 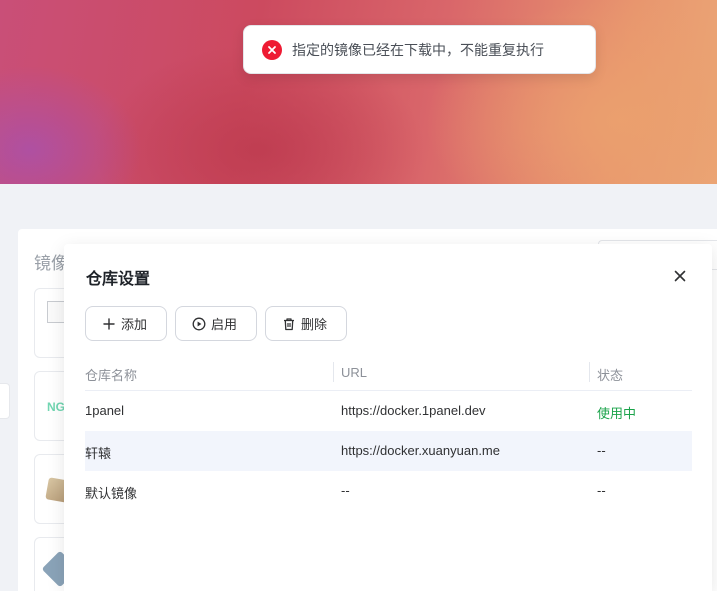 I want to click on repo-name: 轩辕, so click(x=98, y=453).